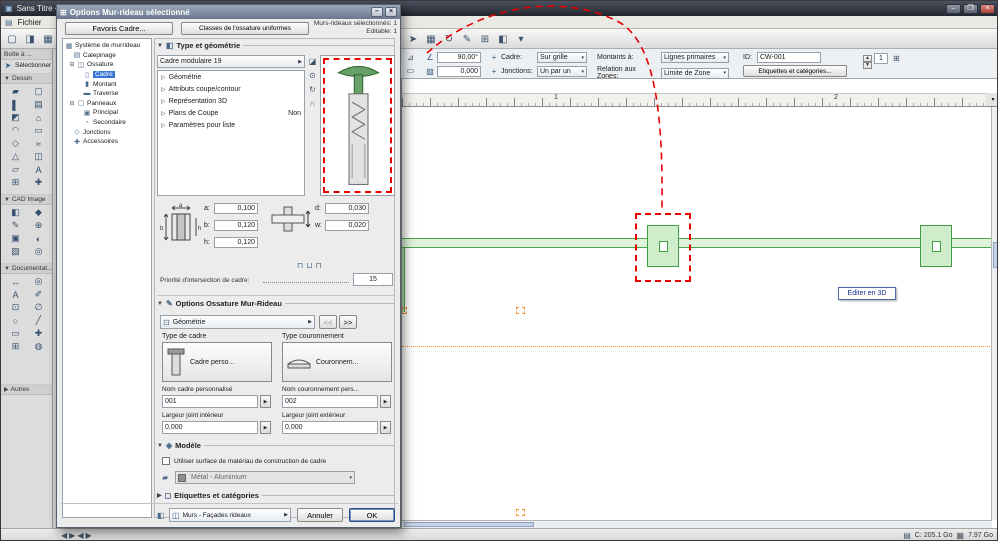  Describe the element at coordinates (236, 242) in the screenshot. I see `dim-h-field: 0,120` at that location.